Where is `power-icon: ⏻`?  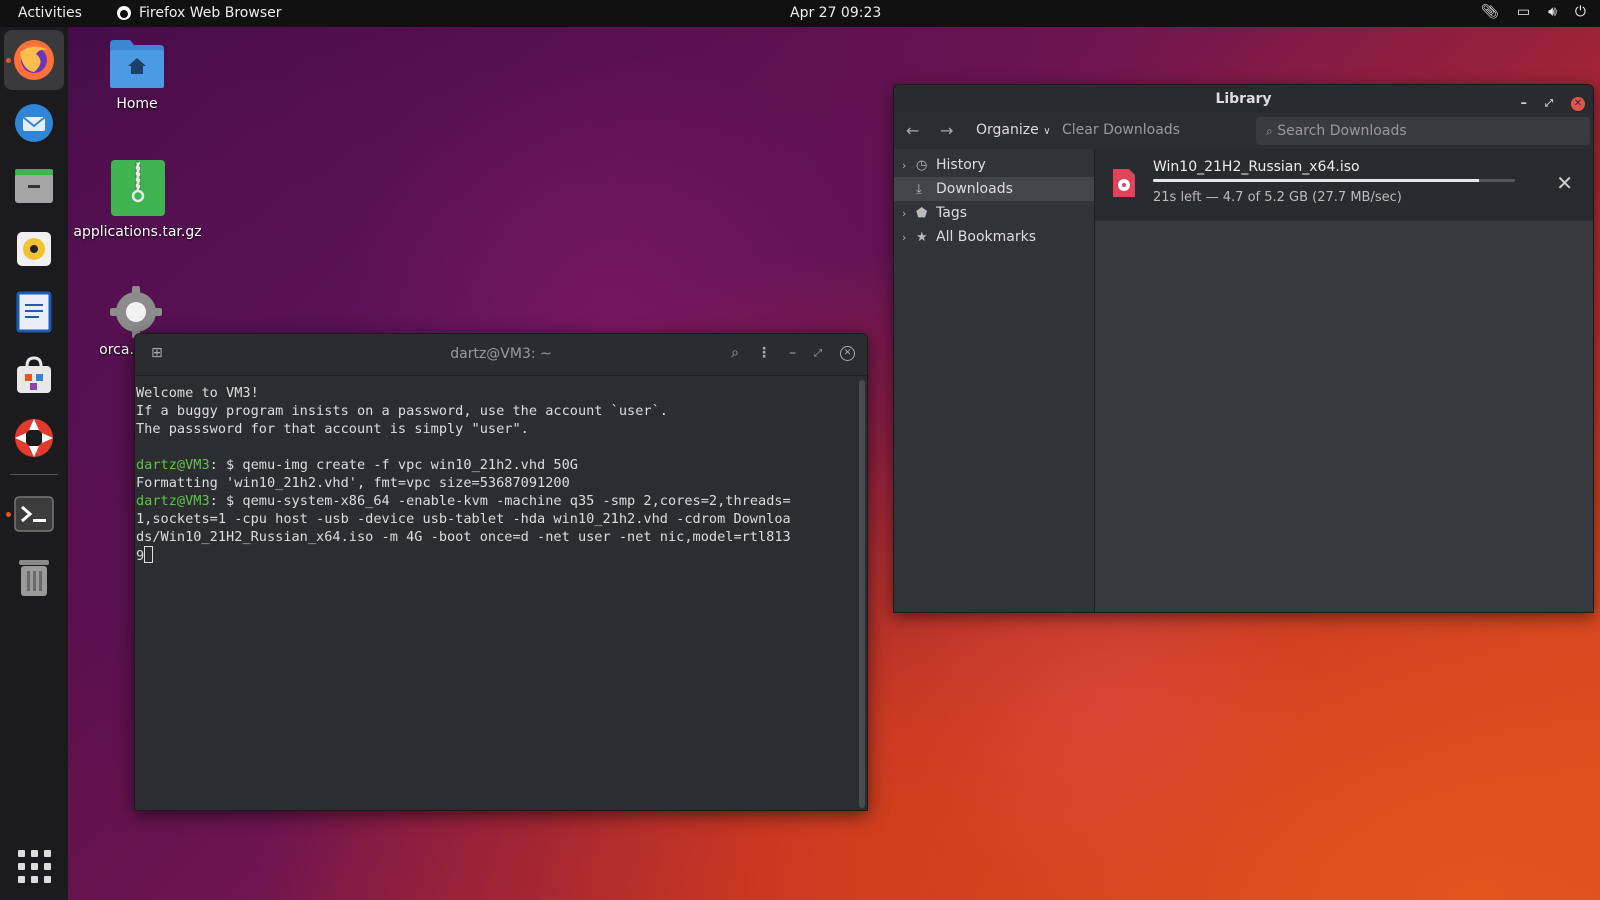
power-icon: ⏻ is located at coordinates (1580, 12).